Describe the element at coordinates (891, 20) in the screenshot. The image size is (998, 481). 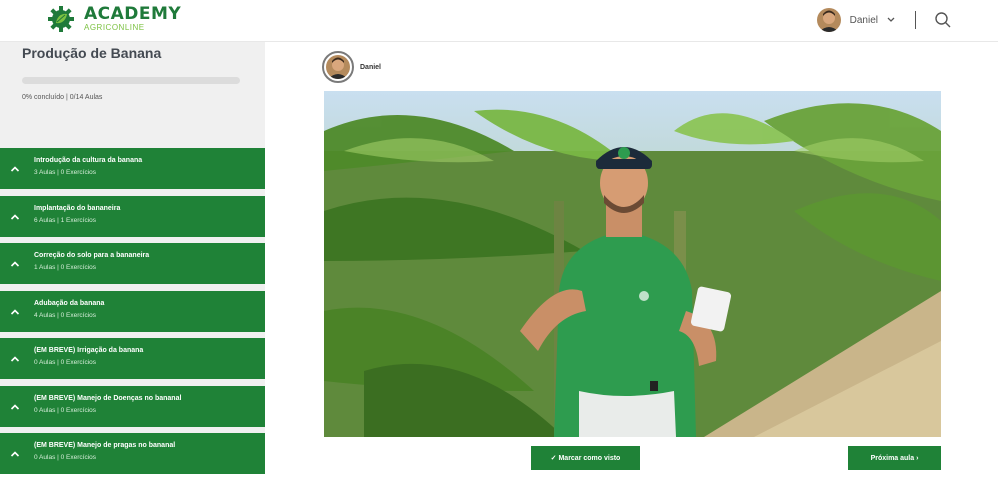
I see `chevron-down-icon` at that location.